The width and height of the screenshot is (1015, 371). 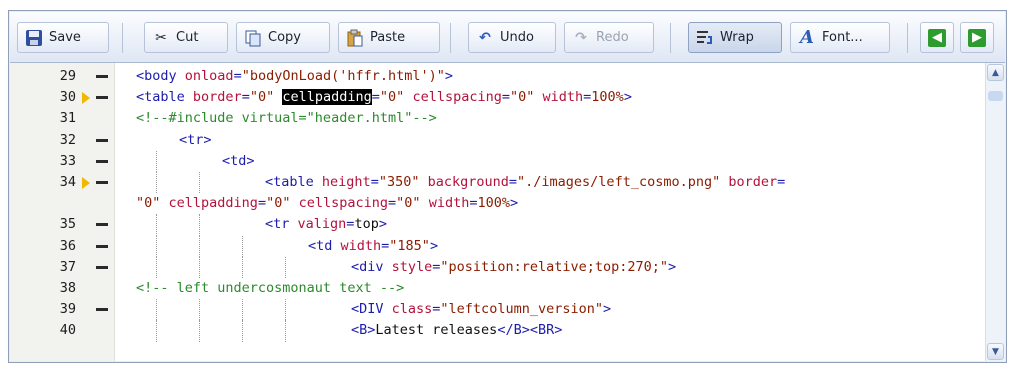 I want to click on code-line: 32 <tr>, so click(x=495, y=140).